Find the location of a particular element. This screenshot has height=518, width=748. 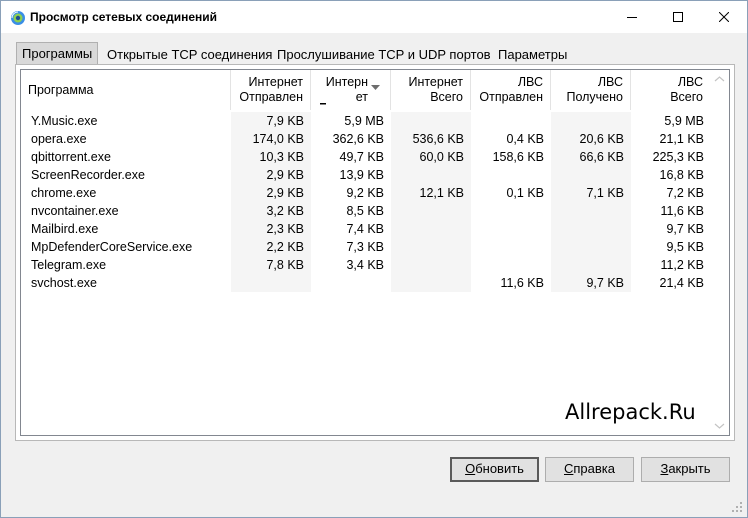

help-label: правка is located at coordinates (594, 468).